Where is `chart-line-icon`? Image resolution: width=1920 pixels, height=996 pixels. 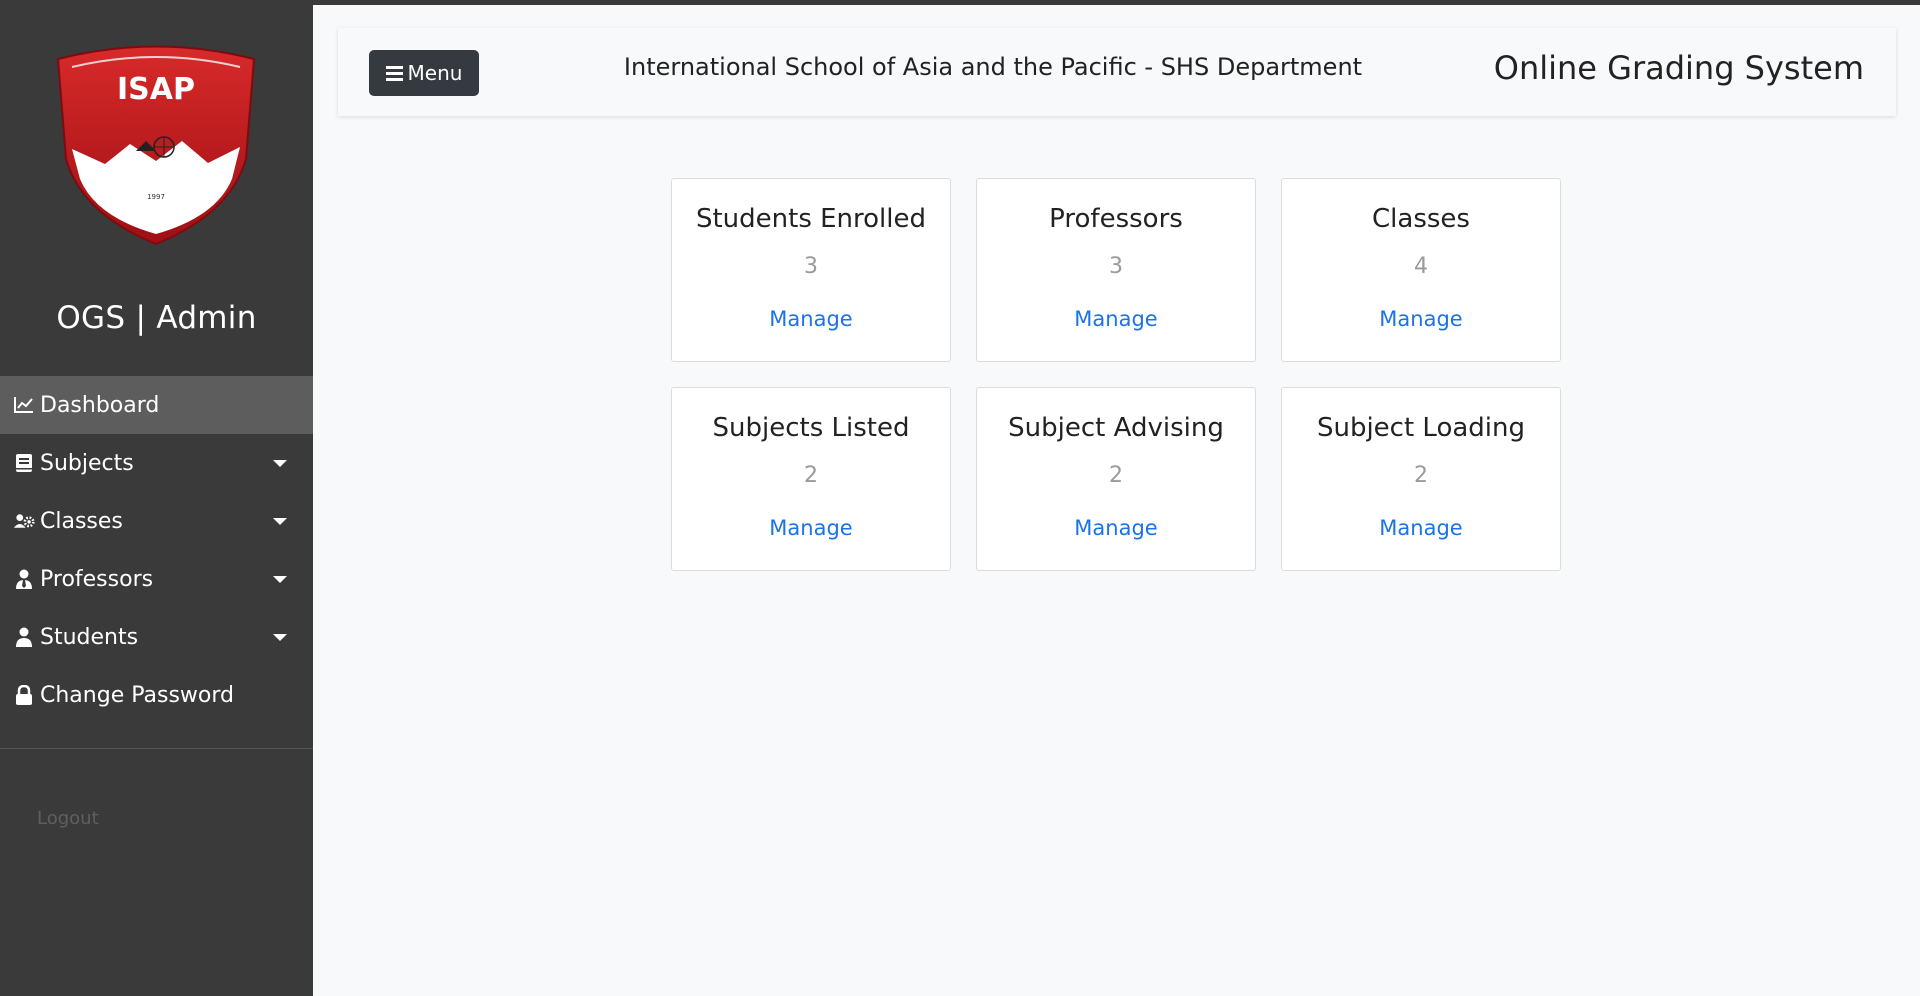
chart-line-icon is located at coordinates (24, 405).